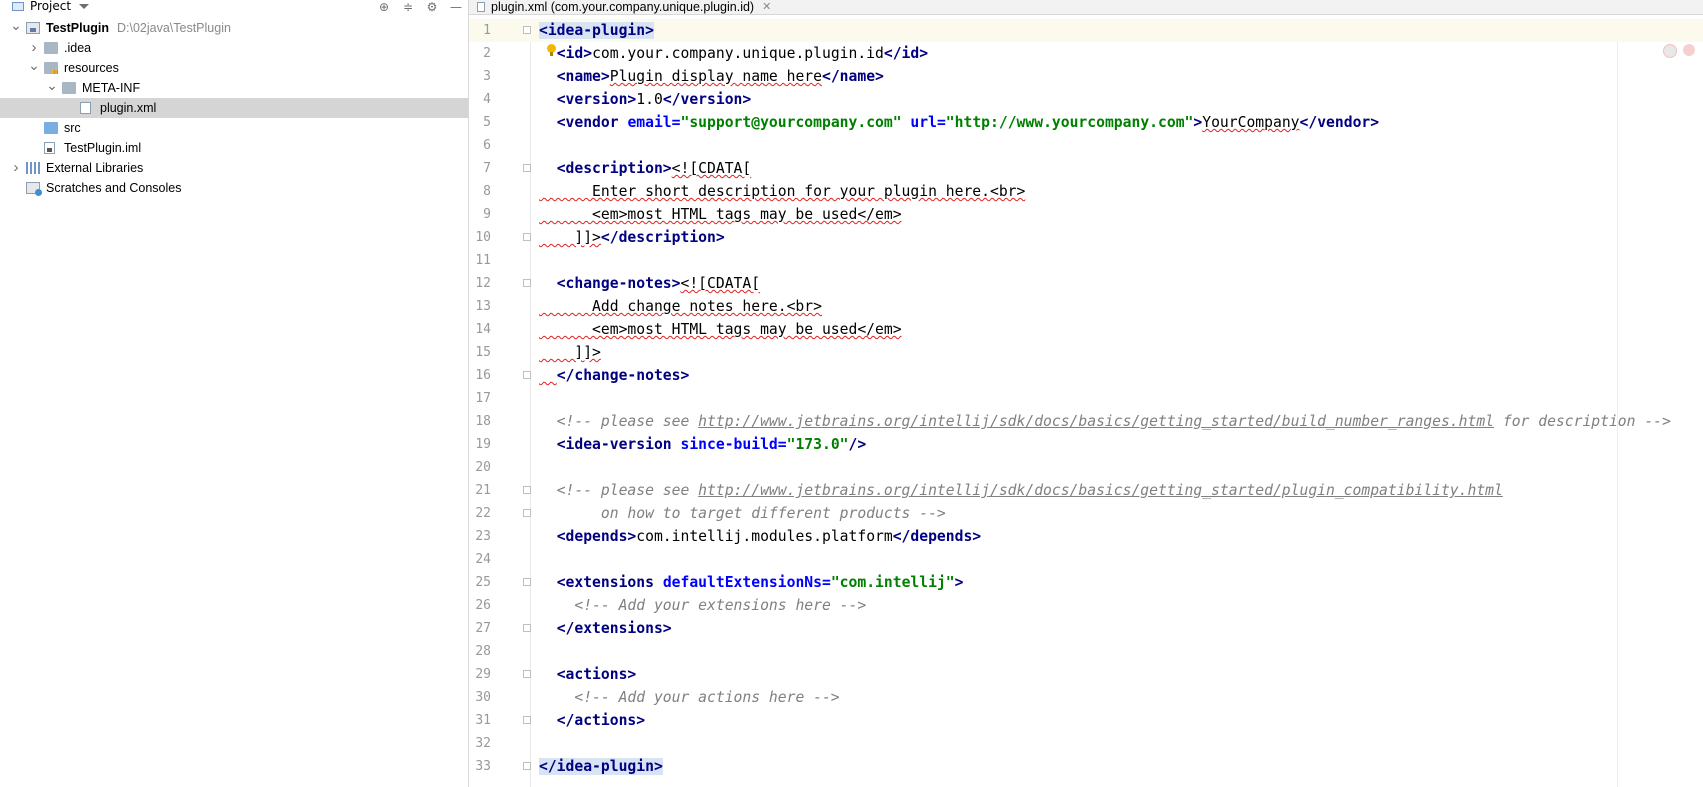 The height and width of the screenshot is (787, 1703). What do you see at coordinates (234, 128) in the screenshot?
I see `tree-item-src: src` at bounding box center [234, 128].